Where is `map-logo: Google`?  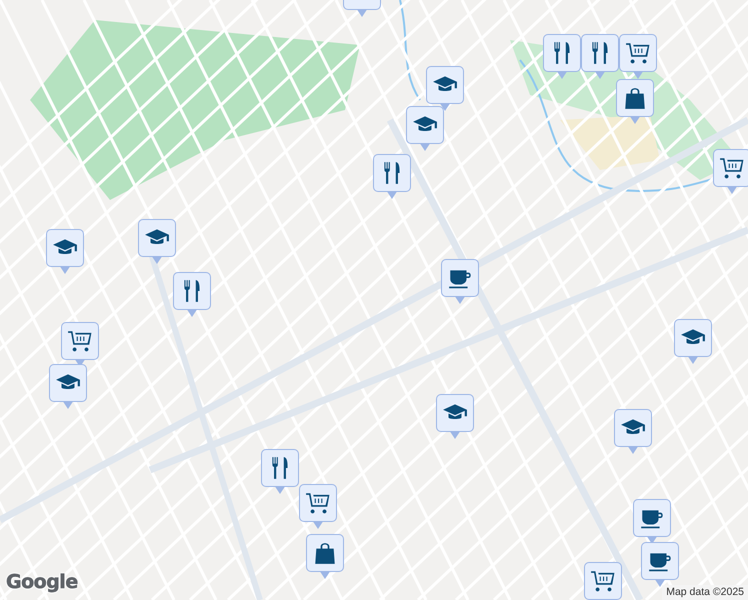
map-logo: Google is located at coordinates (42, 582).